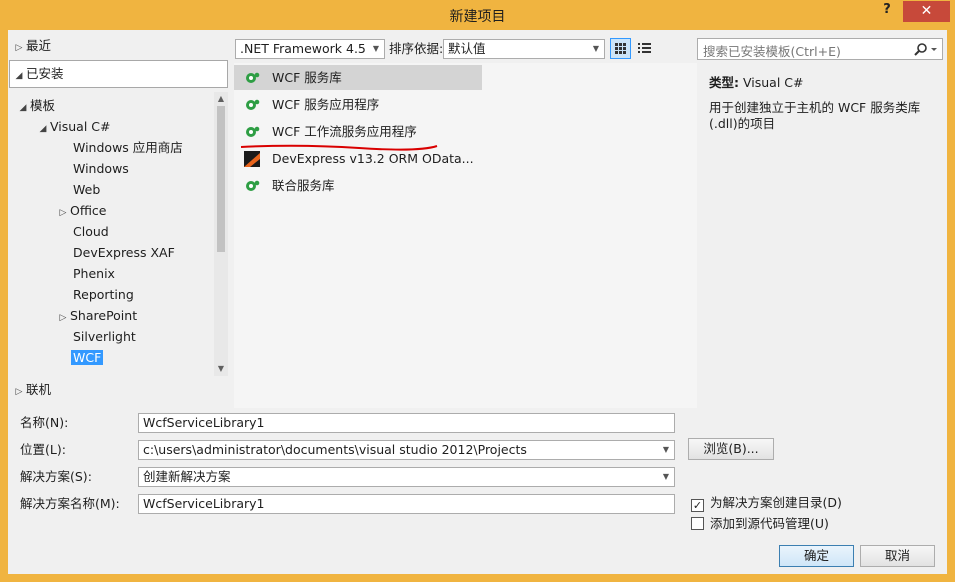 The image size is (955, 582). Describe the element at coordinates (104, 315) in the screenshot. I see `tree-item-label: SharePoint` at that location.